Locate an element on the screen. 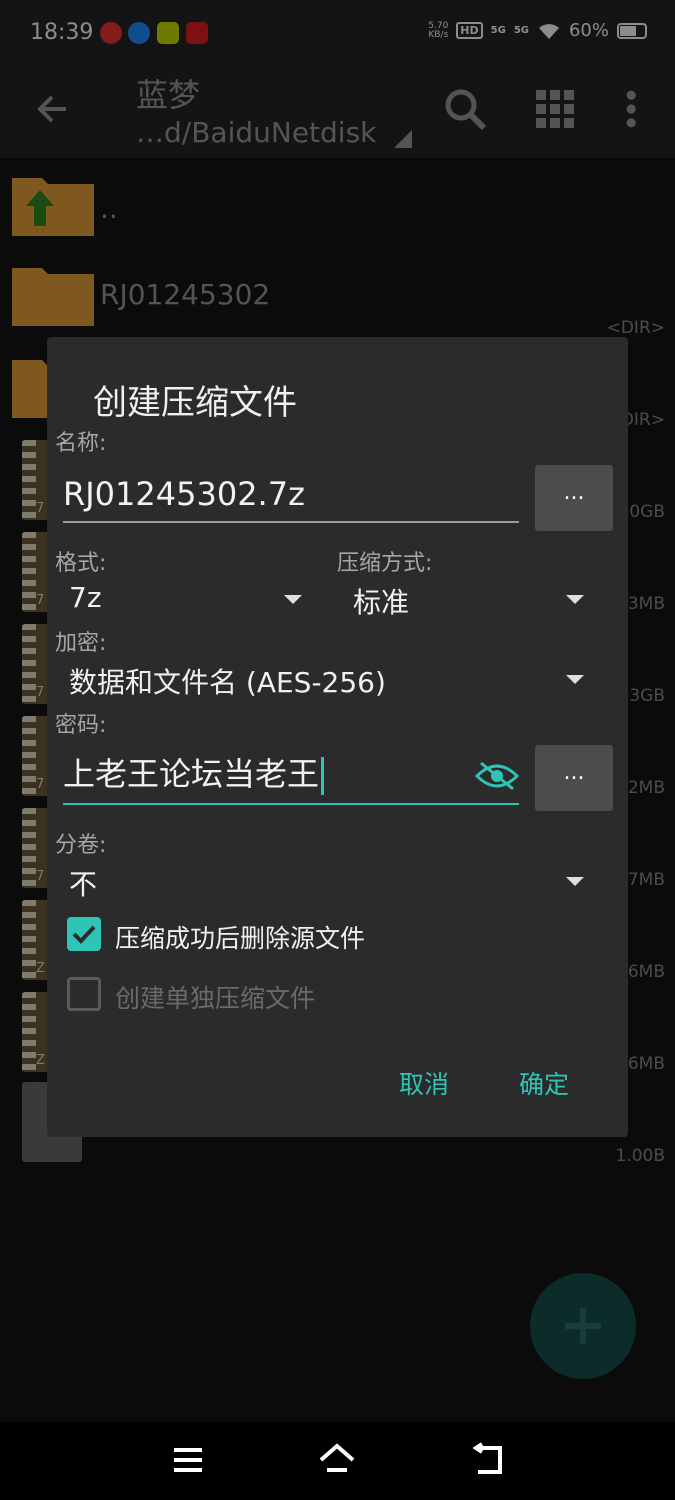 The width and height of the screenshot is (675, 1500). encryption-value: 数据和文件名 (AES-256) is located at coordinates (227, 682).